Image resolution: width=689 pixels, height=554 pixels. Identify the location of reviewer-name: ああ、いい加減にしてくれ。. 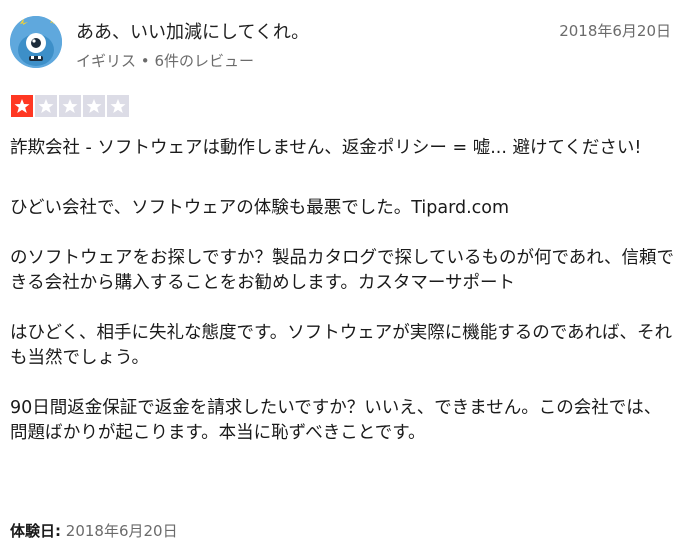
(192, 31).